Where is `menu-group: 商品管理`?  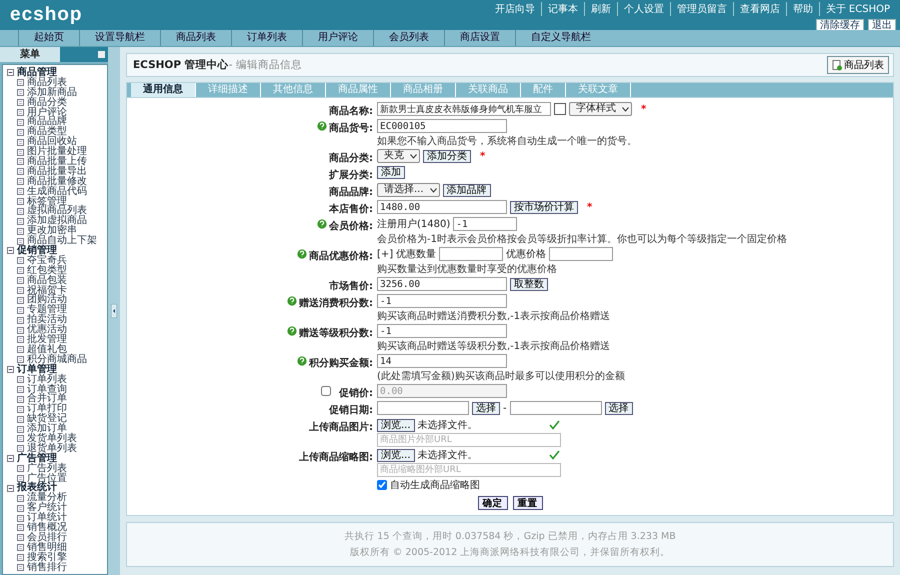 menu-group: 商品管理 is located at coordinates (57, 73).